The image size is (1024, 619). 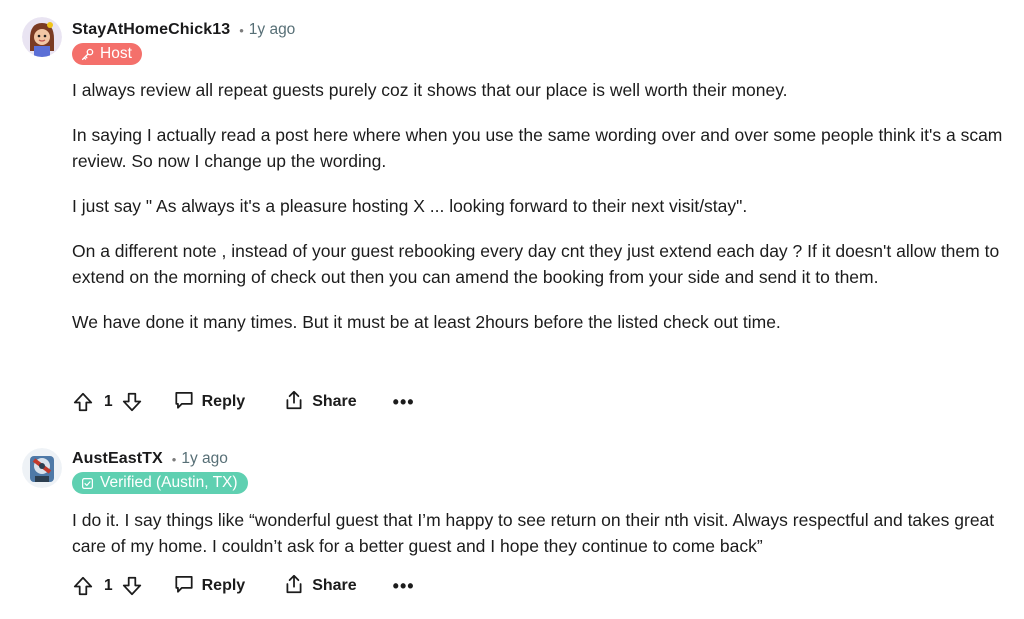 What do you see at coordinates (87, 483) in the screenshot?
I see `verified-badge-icon` at bounding box center [87, 483].